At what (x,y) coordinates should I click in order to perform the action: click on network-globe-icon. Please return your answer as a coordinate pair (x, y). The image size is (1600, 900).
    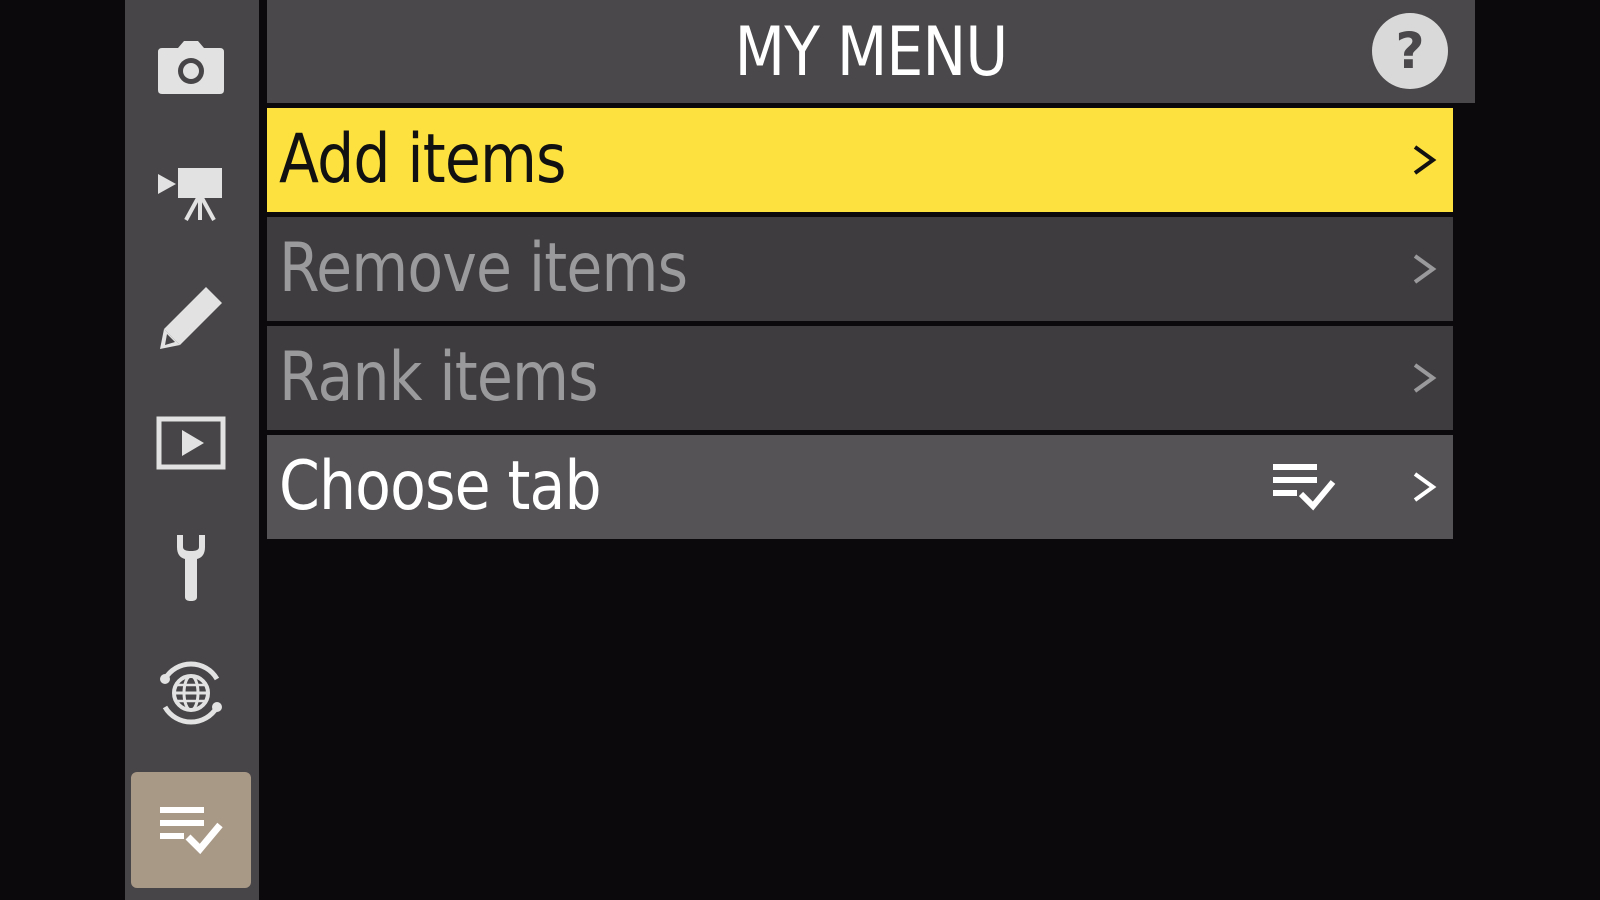
    Looking at the image, I should click on (191, 693).